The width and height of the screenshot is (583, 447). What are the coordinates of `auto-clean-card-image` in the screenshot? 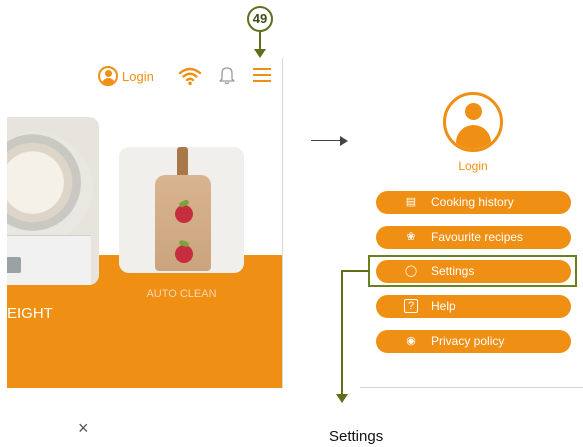 It's located at (181, 210).